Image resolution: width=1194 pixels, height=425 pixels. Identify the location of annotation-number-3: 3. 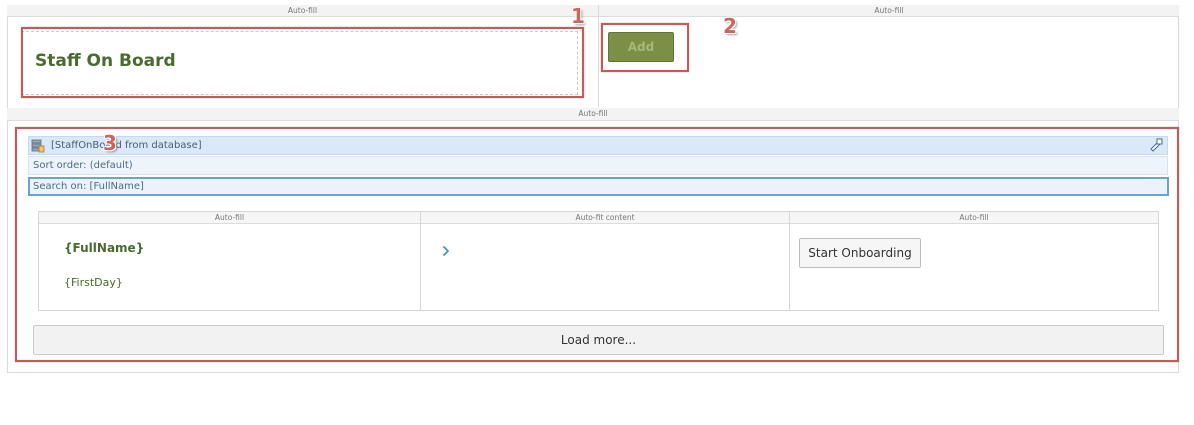
(110, 143).